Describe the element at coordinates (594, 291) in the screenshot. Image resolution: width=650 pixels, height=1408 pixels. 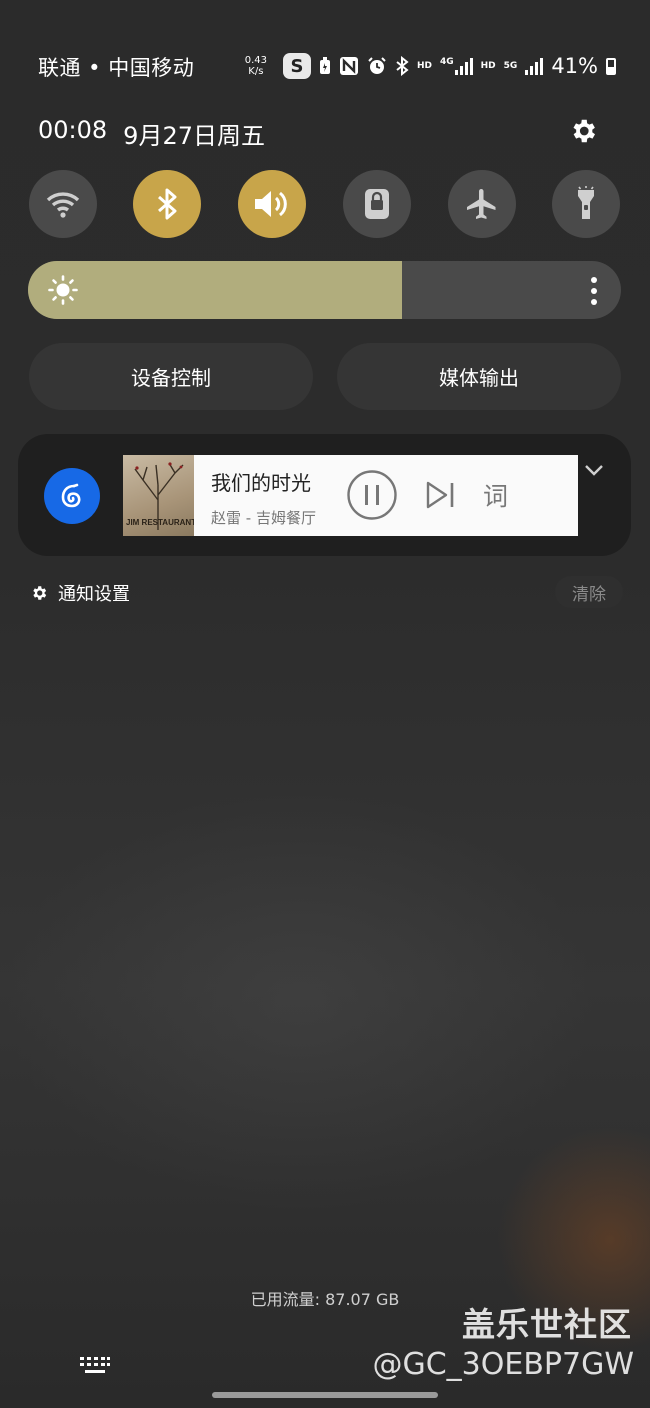
I see `brightness-more-icon` at that location.